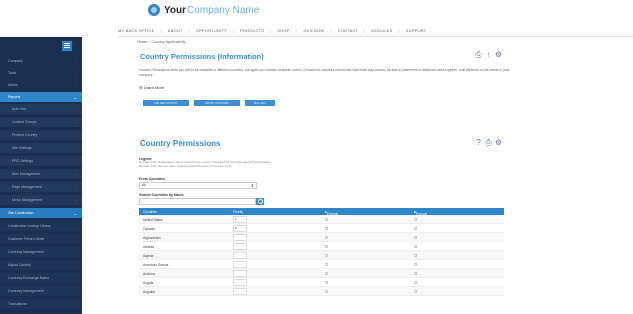 The image size is (633, 314). Describe the element at coordinates (238, 212) in the screenshot. I see `column-header-priority: Priority` at that location.